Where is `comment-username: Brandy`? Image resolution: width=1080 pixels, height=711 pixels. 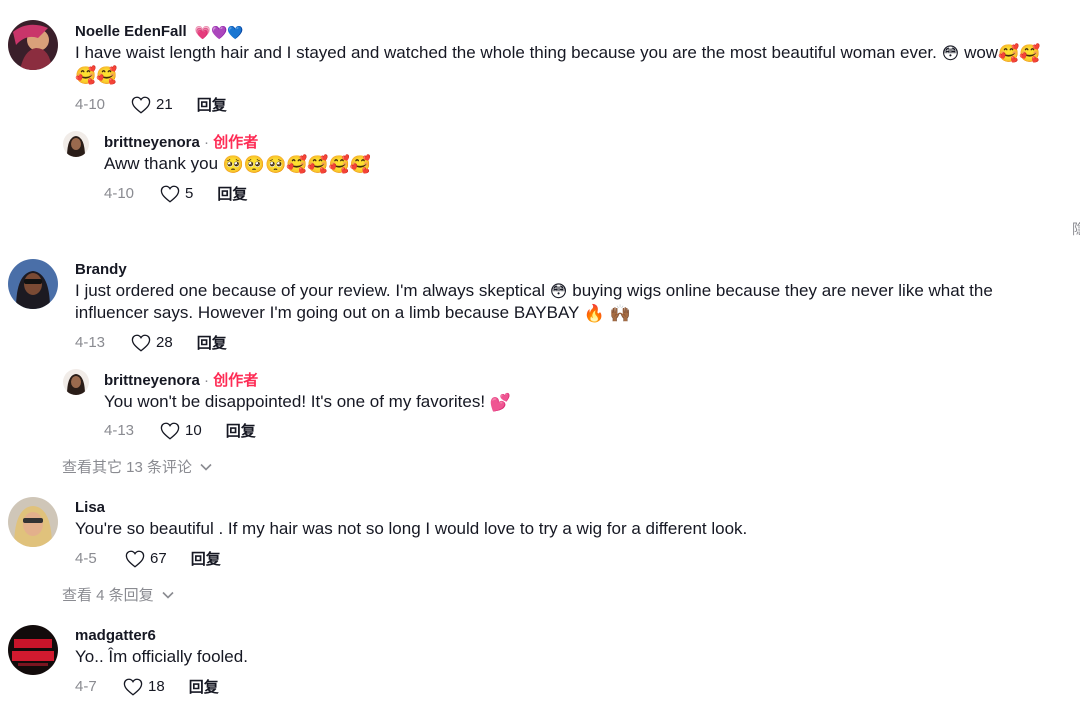
comment-username: Brandy is located at coordinates (101, 270).